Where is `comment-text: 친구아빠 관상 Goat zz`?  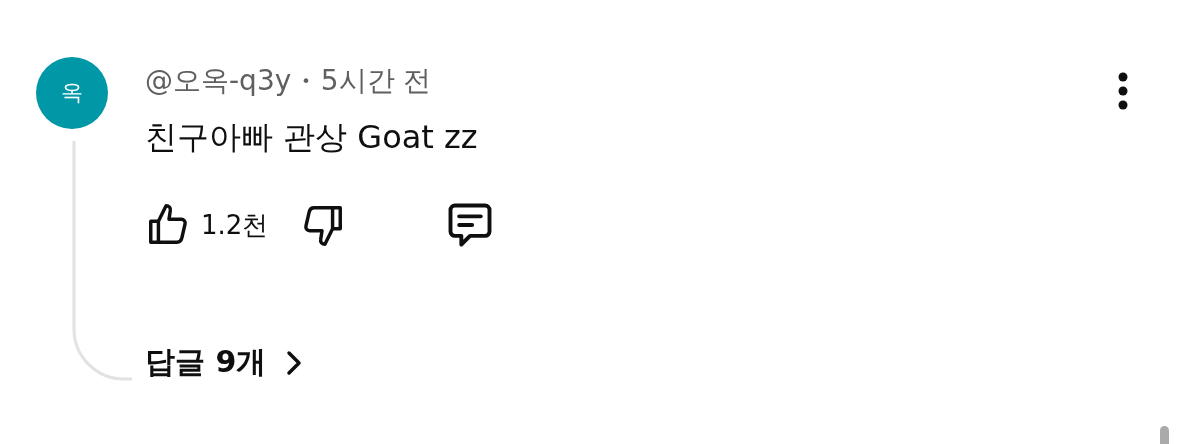 comment-text: 친구아빠 관상 Goat zz is located at coordinates (312, 137).